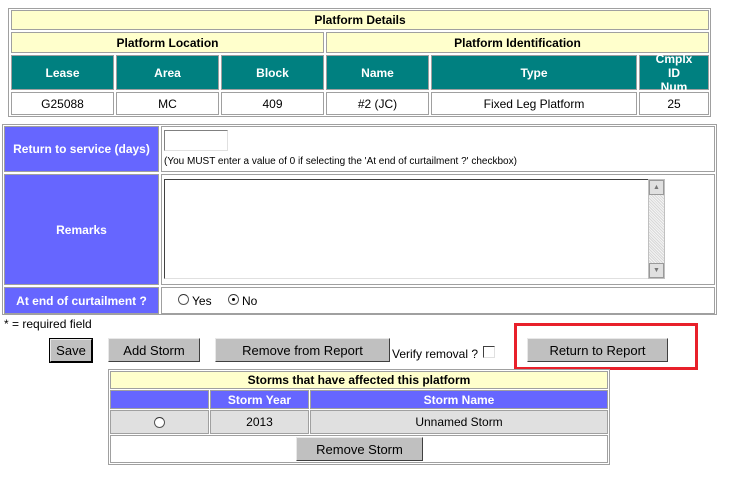 This screenshot has height=485, width=744. I want to click on storm-row-select-cell, so click(159, 422).